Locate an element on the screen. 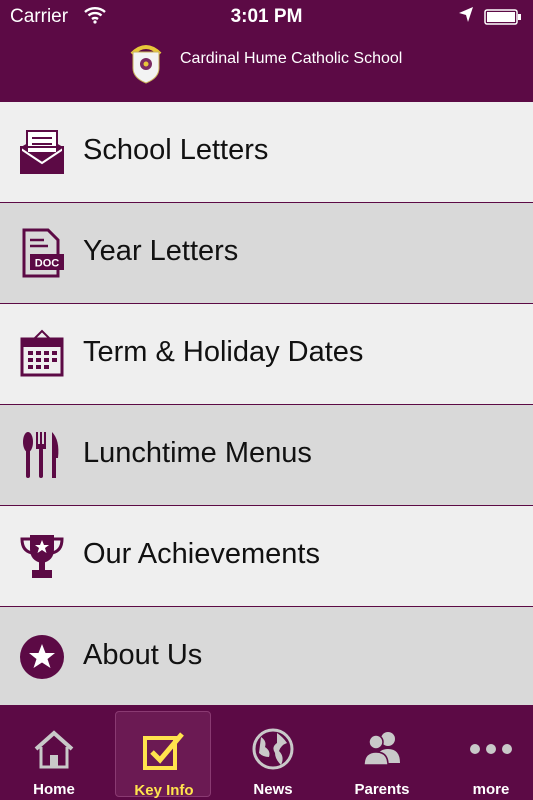  menu-item-school-letters: School Letters is located at coordinates (266, 152).